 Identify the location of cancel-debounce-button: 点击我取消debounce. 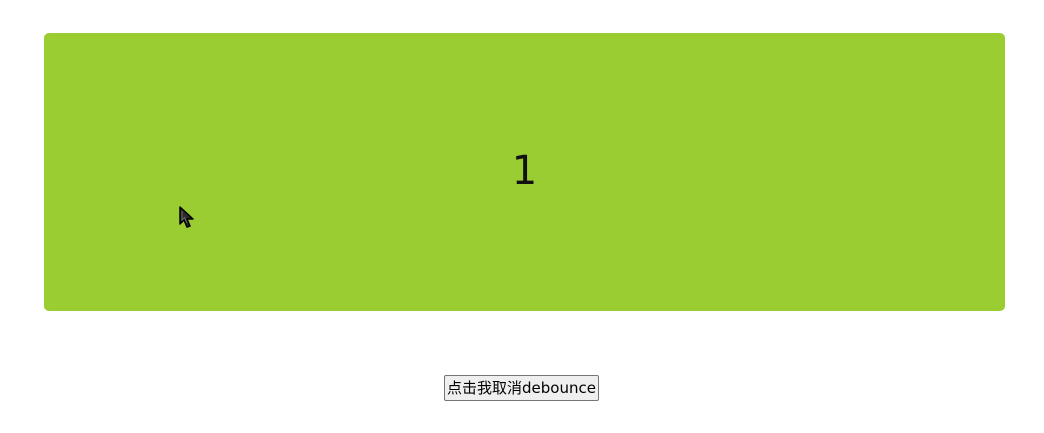
(521, 388).